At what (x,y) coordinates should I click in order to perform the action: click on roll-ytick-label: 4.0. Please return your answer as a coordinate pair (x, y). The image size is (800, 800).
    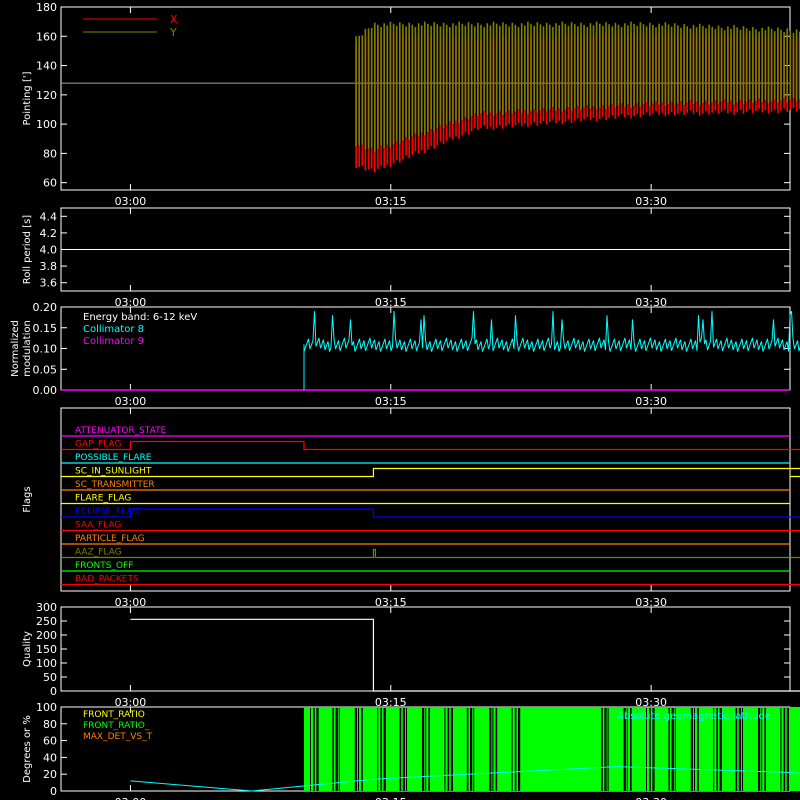
    Looking at the image, I should click on (49, 250).